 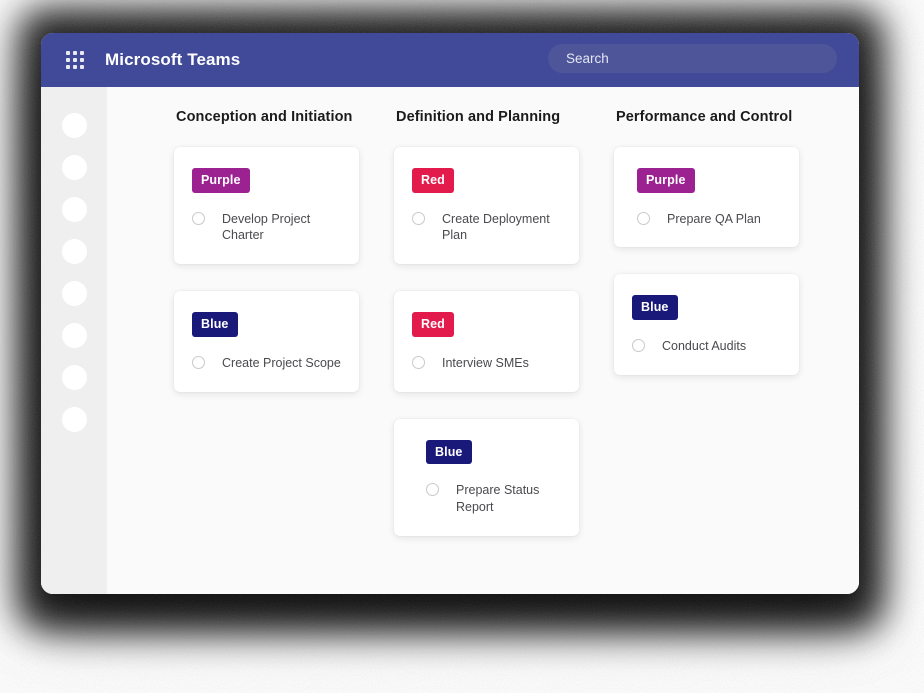 I want to click on task-row: Prepare Status Report, so click(x=493, y=499).